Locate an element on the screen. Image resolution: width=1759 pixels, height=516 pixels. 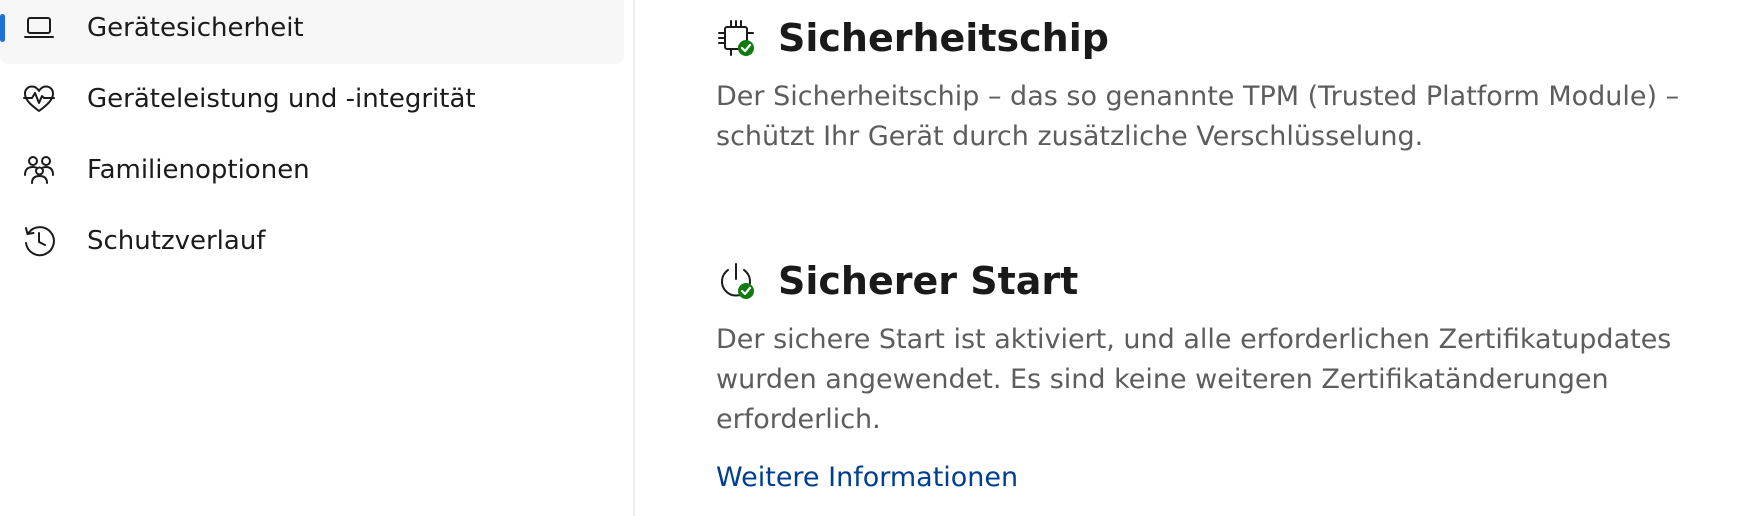
laptop-icon is located at coordinates (39, 28).